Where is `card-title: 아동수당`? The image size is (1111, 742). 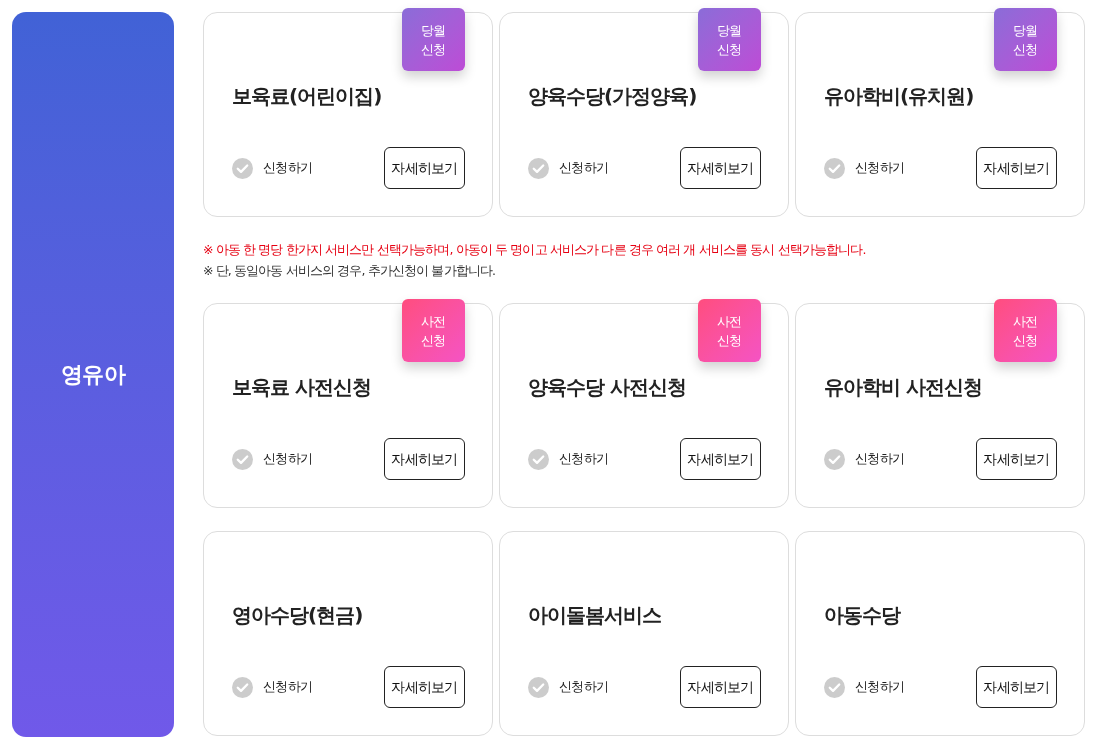
card-title: 아동수당 is located at coordinates (863, 615).